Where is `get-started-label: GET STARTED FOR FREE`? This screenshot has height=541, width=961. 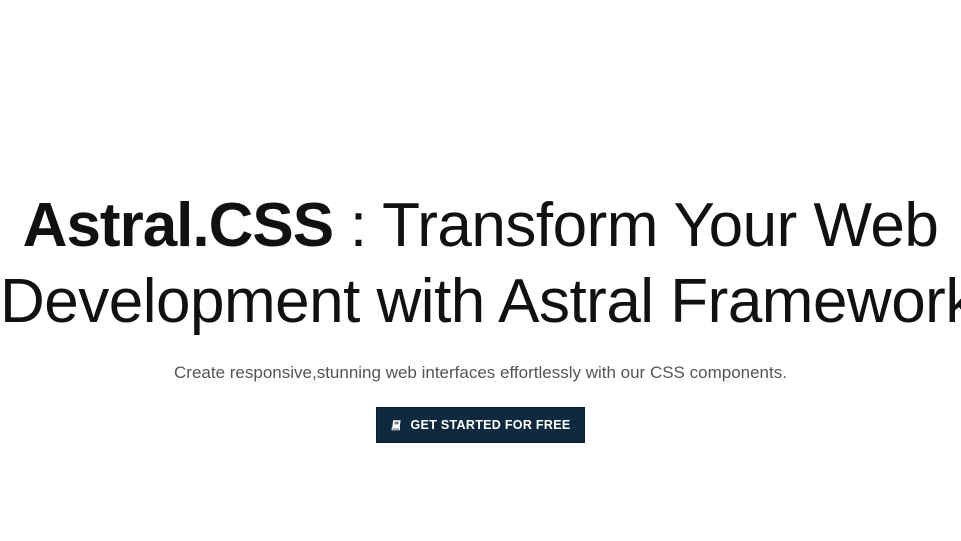 get-started-label: GET STARTED FOR FREE is located at coordinates (490, 425).